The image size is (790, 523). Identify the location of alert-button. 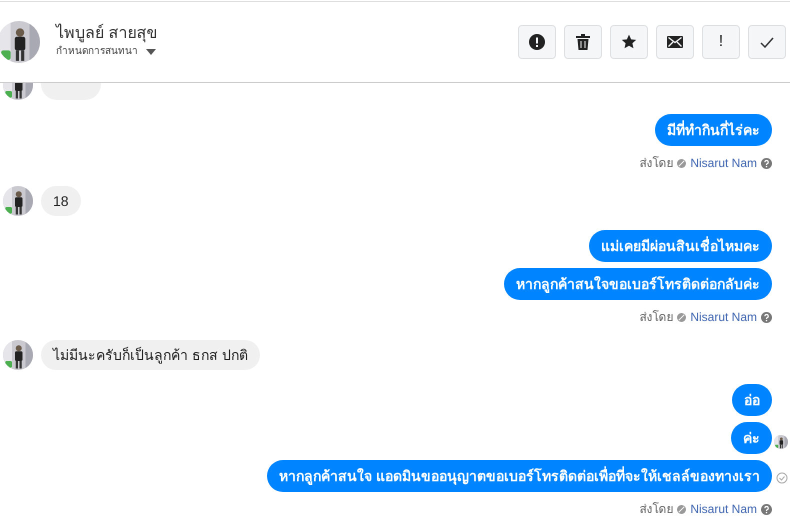
(537, 42).